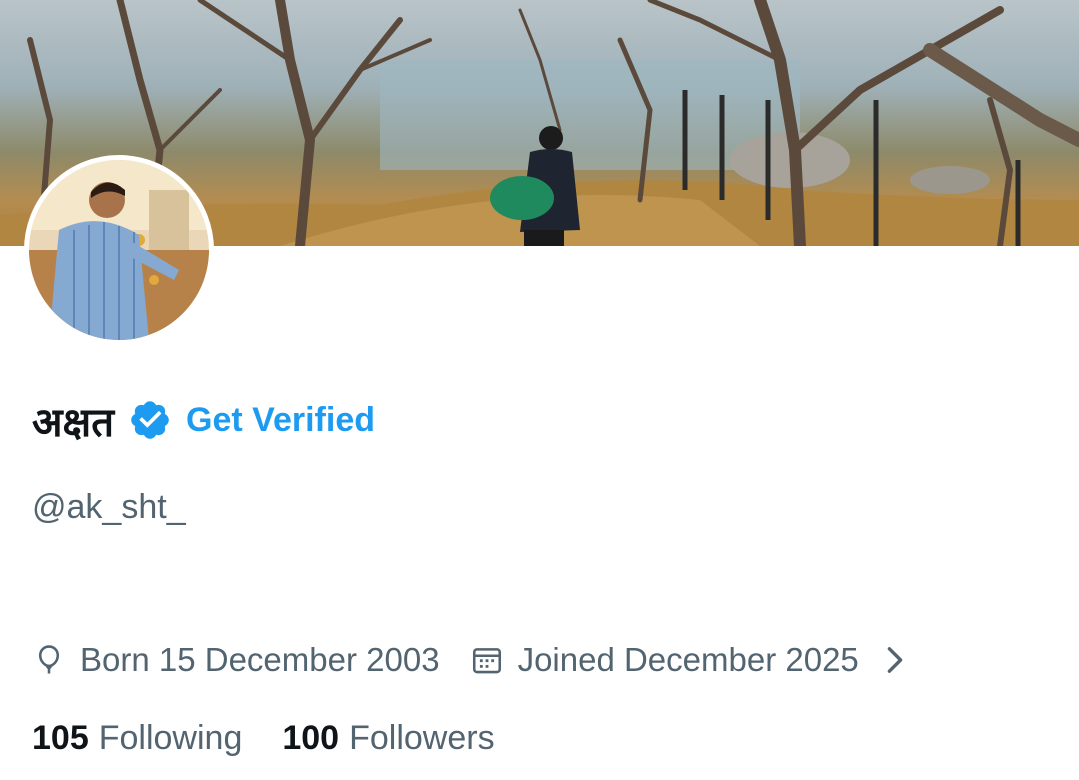 This screenshot has height=780, width=1079. Describe the element at coordinates (263, 738) in the screenshot. I see `follow-stats-row: 105 Following 100 Followers` at that location.